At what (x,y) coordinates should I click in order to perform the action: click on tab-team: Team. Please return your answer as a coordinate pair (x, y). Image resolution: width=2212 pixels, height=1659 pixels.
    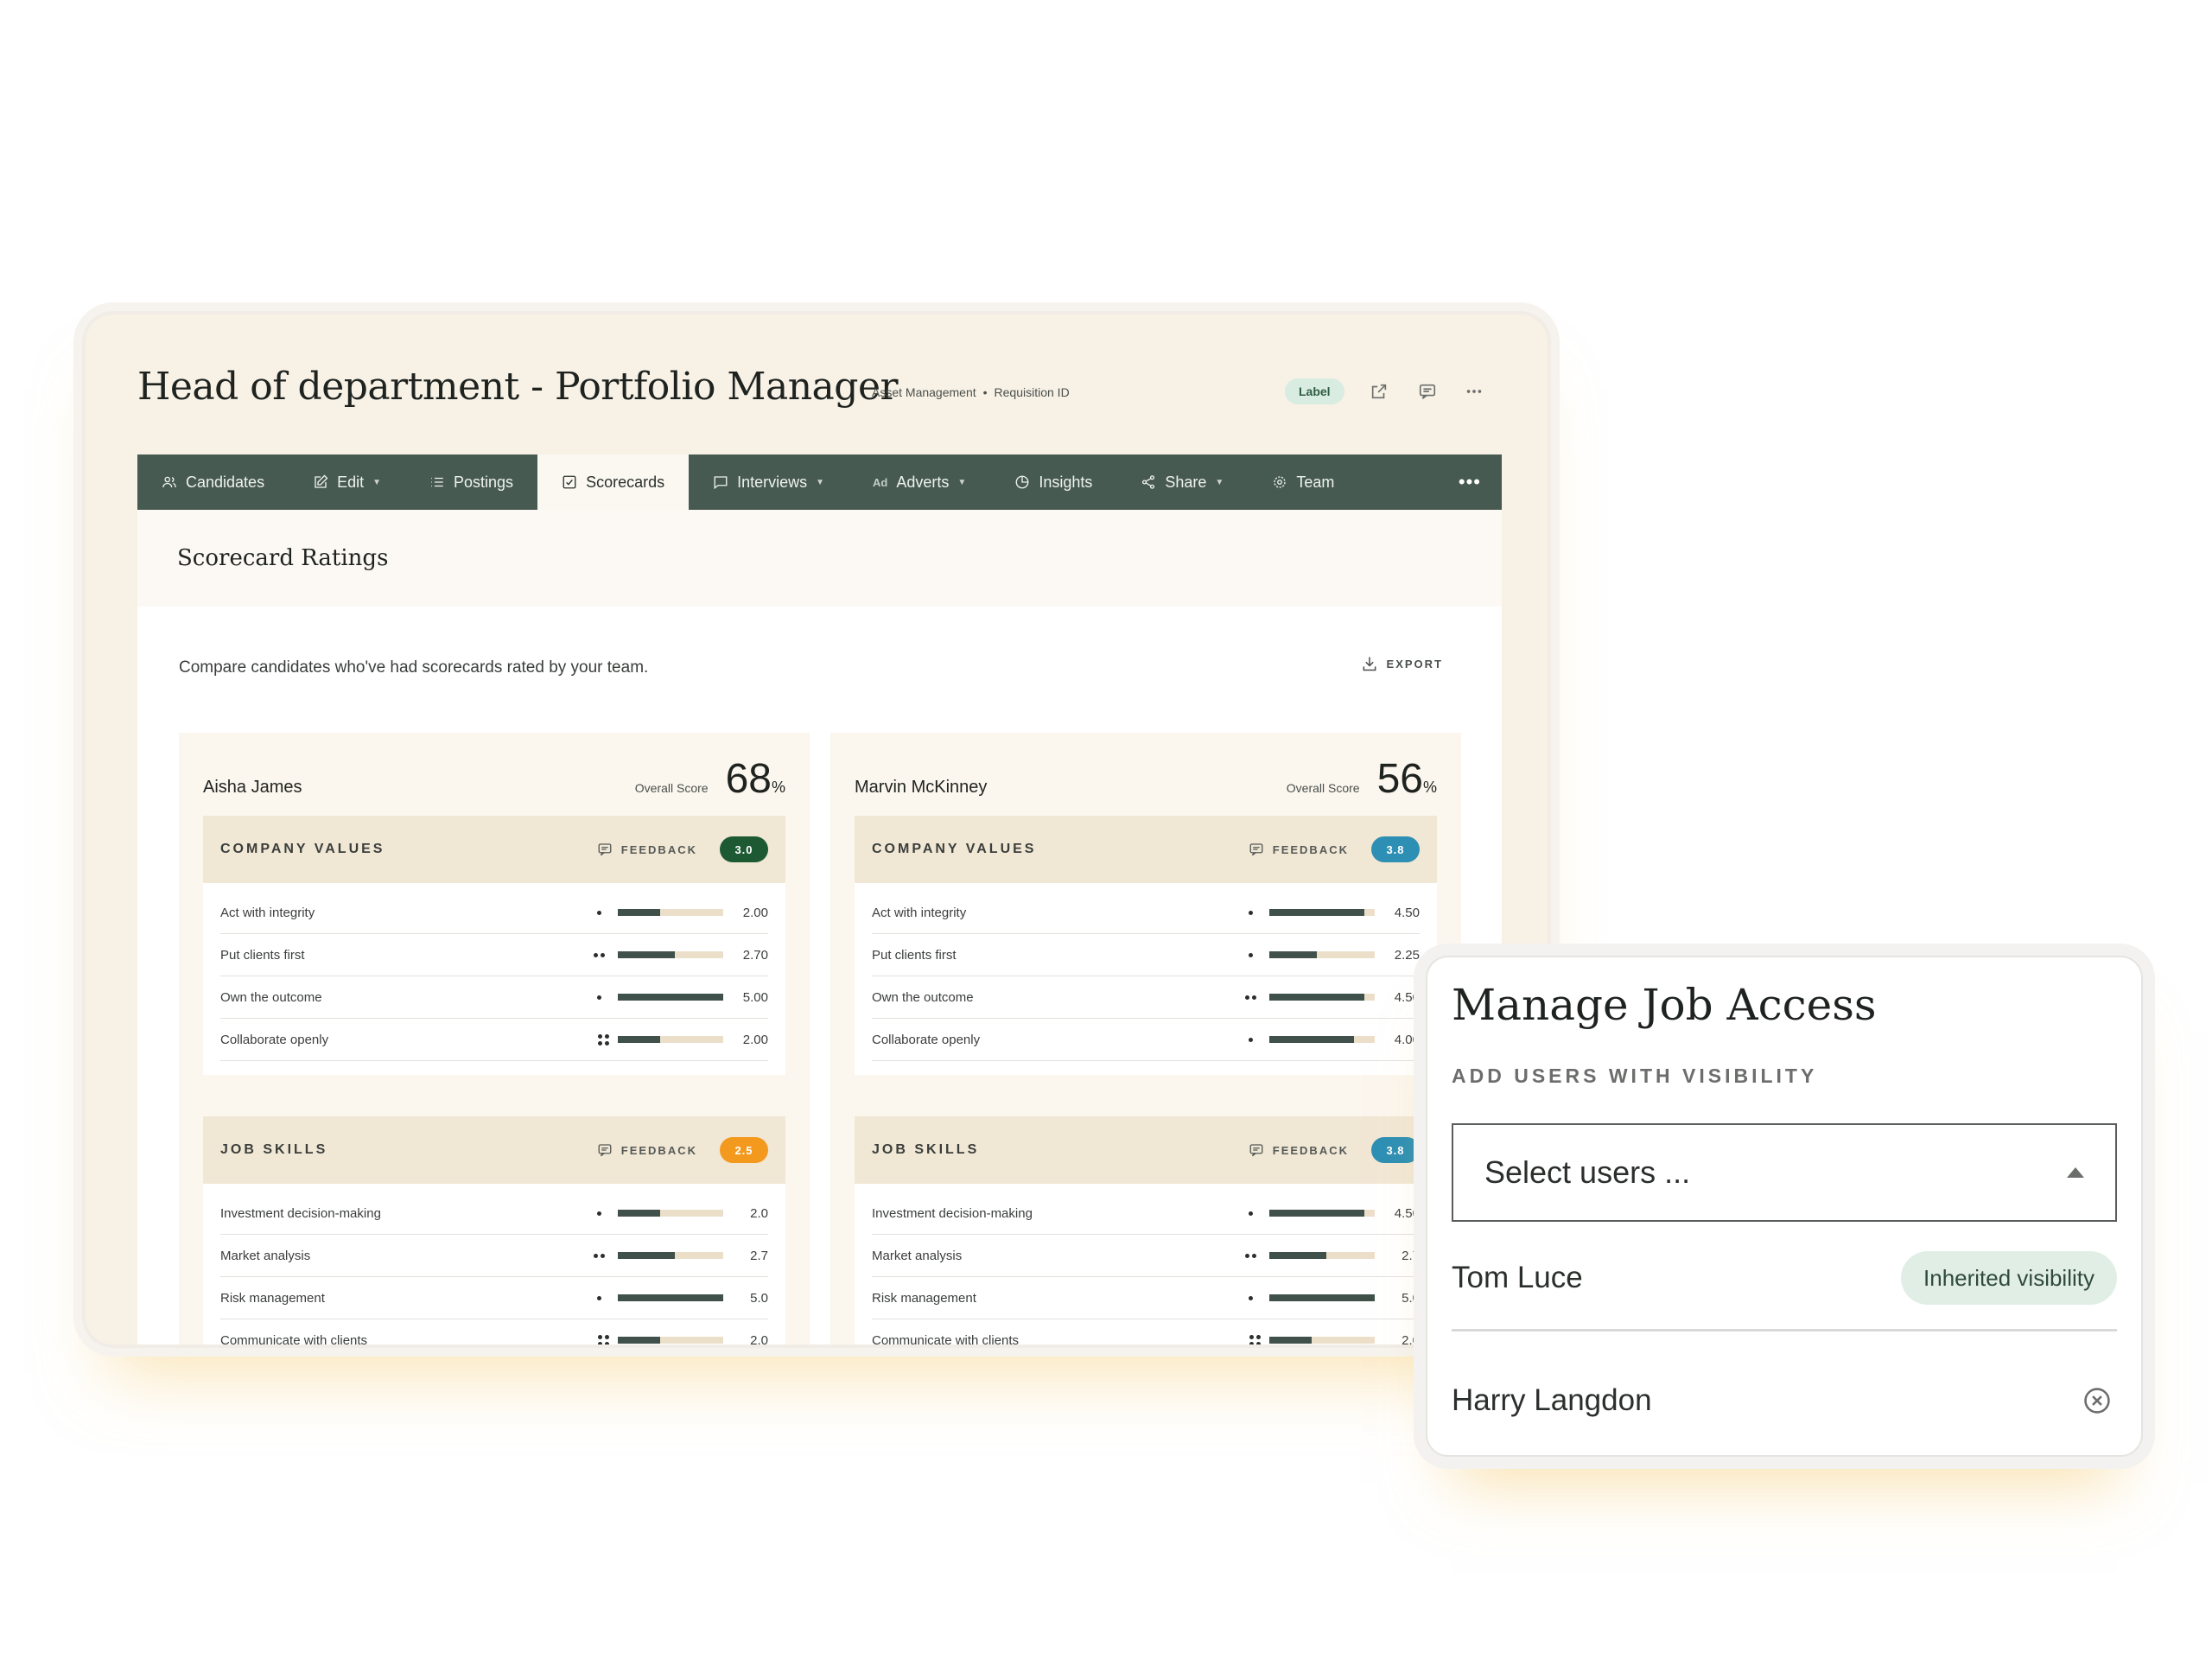
    Looking at the image, I should click on (1303, 482).